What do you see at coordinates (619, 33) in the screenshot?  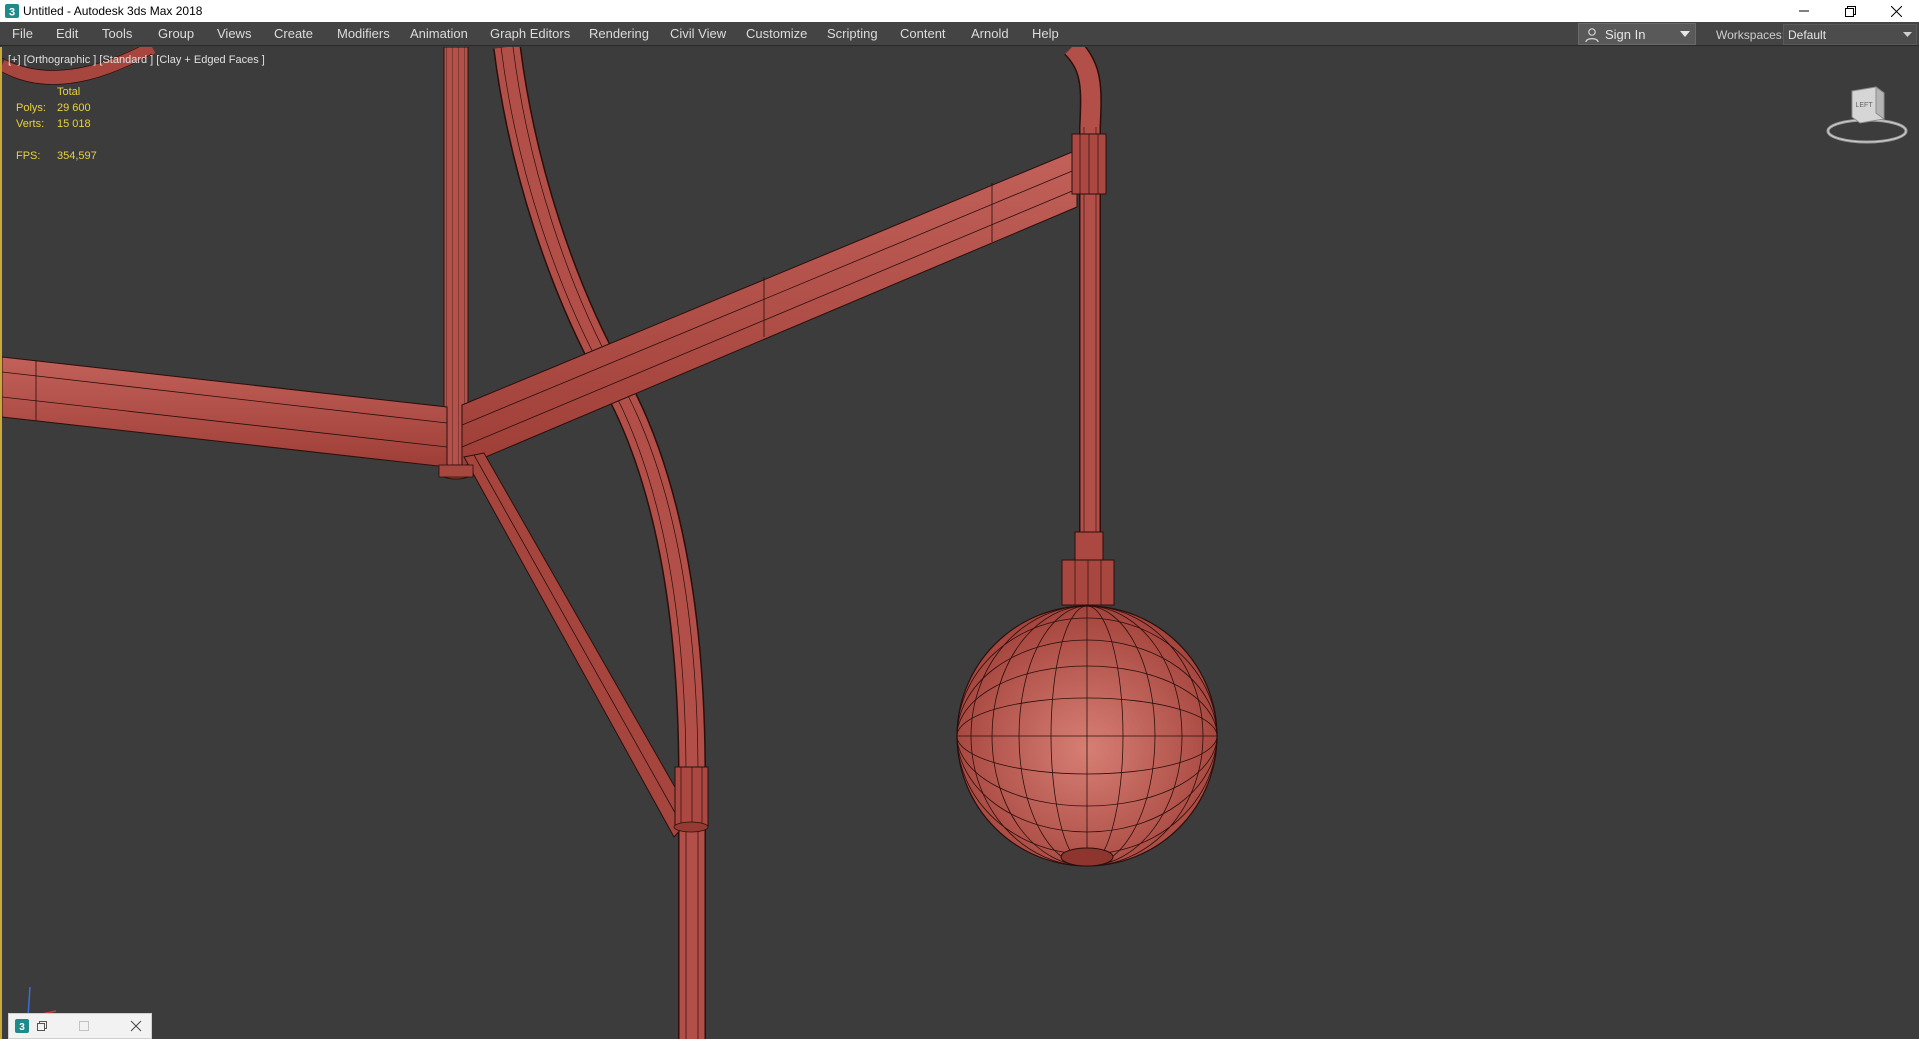 I see `menu-rendering: Rendering` at bounding box center [619, 33].